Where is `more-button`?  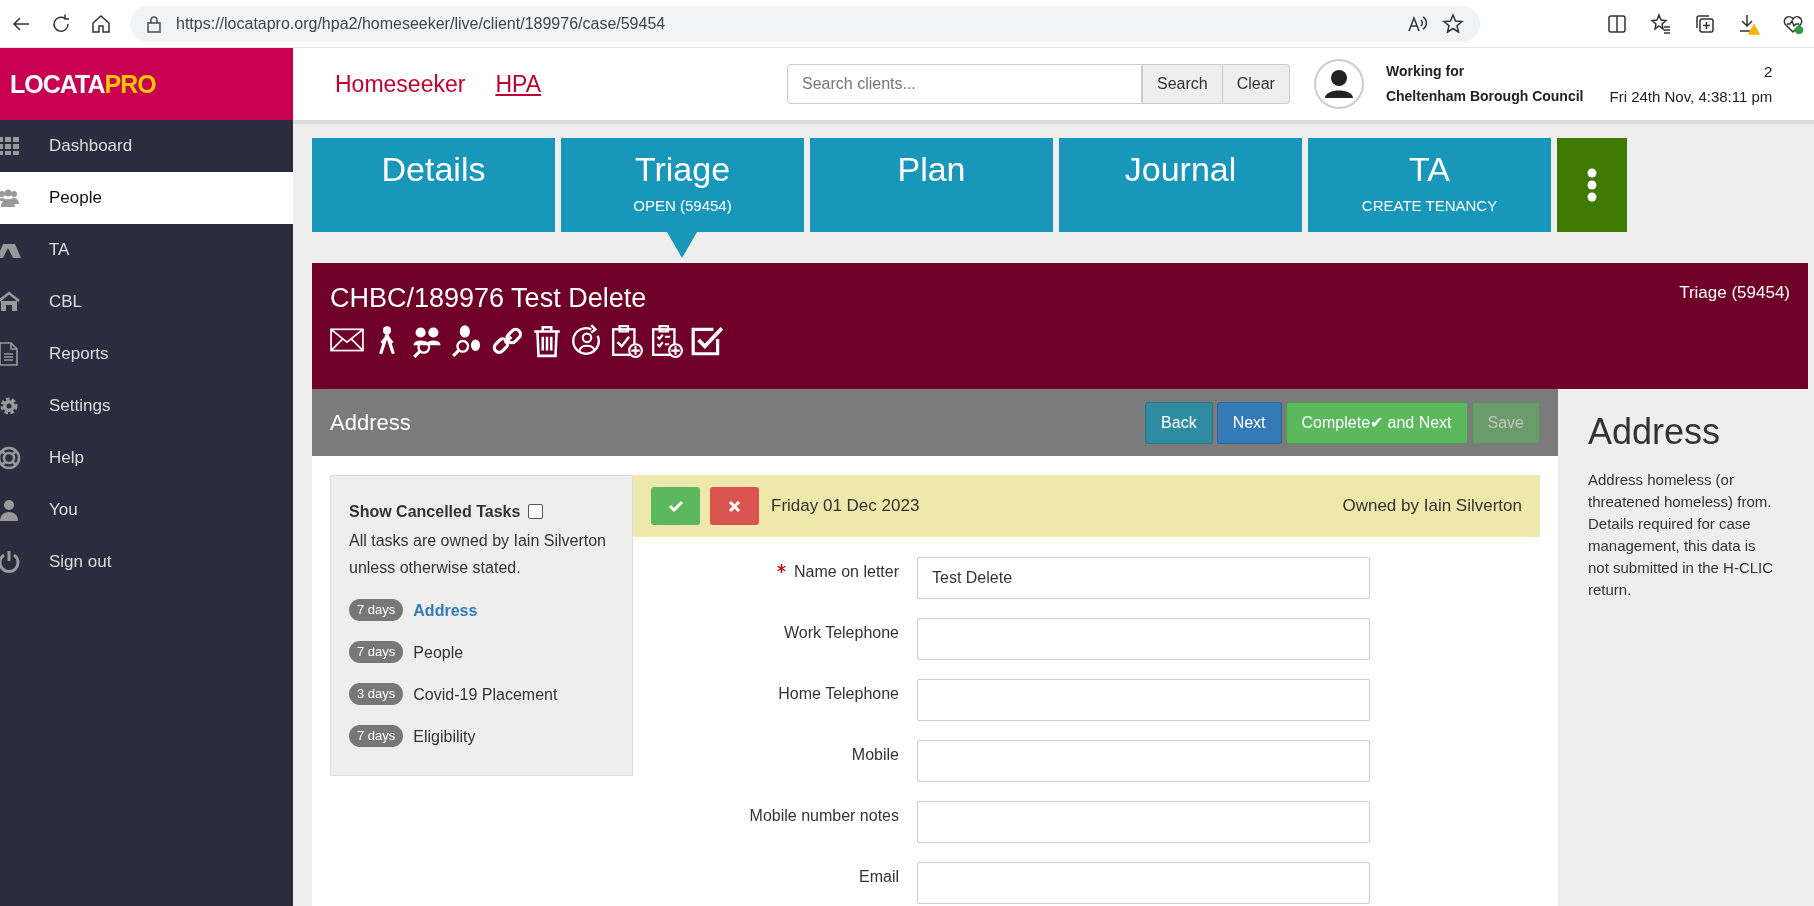 more-button is located at coordinates (1592, 185).